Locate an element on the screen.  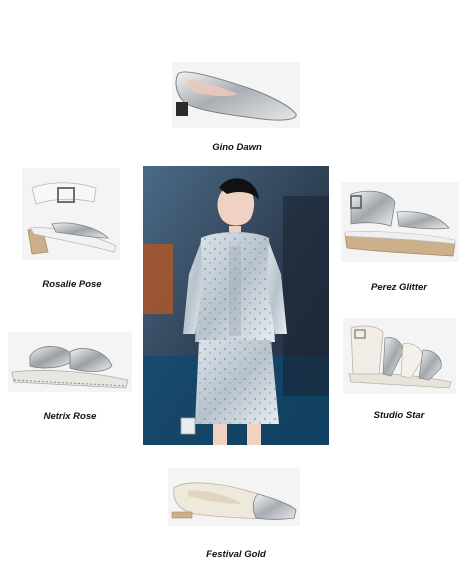
pointed-flat-shoe-icon is located at coordinates (236, 95).